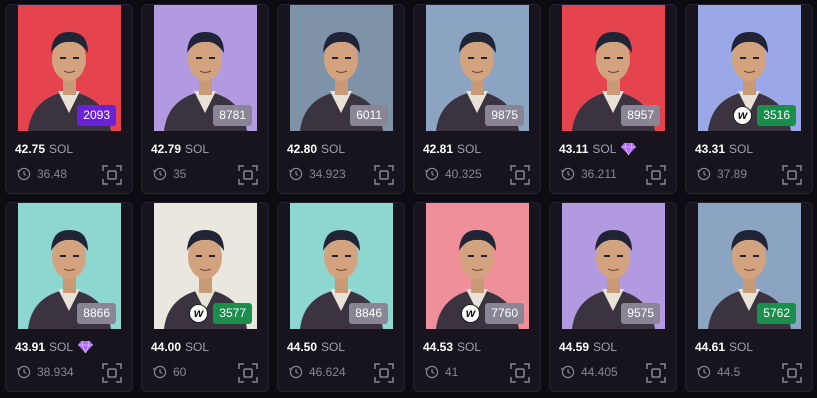 The width and height of the screenshot is (817, 398). Describe the element at coordinates (205, 68) in the screenshot. I see `nft-image: 8781` at that location.